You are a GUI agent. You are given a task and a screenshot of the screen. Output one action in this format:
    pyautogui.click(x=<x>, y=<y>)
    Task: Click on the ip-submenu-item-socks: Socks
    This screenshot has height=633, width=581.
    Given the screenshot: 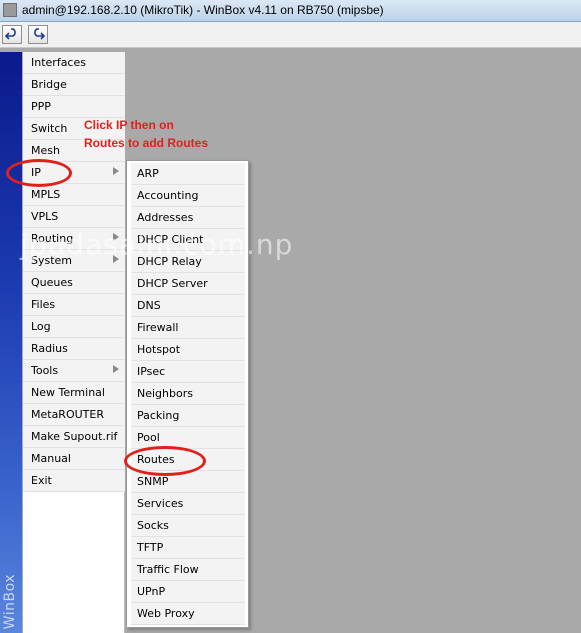 What is the action you would take?
    pyautogui.click(x=188, y=526)
    